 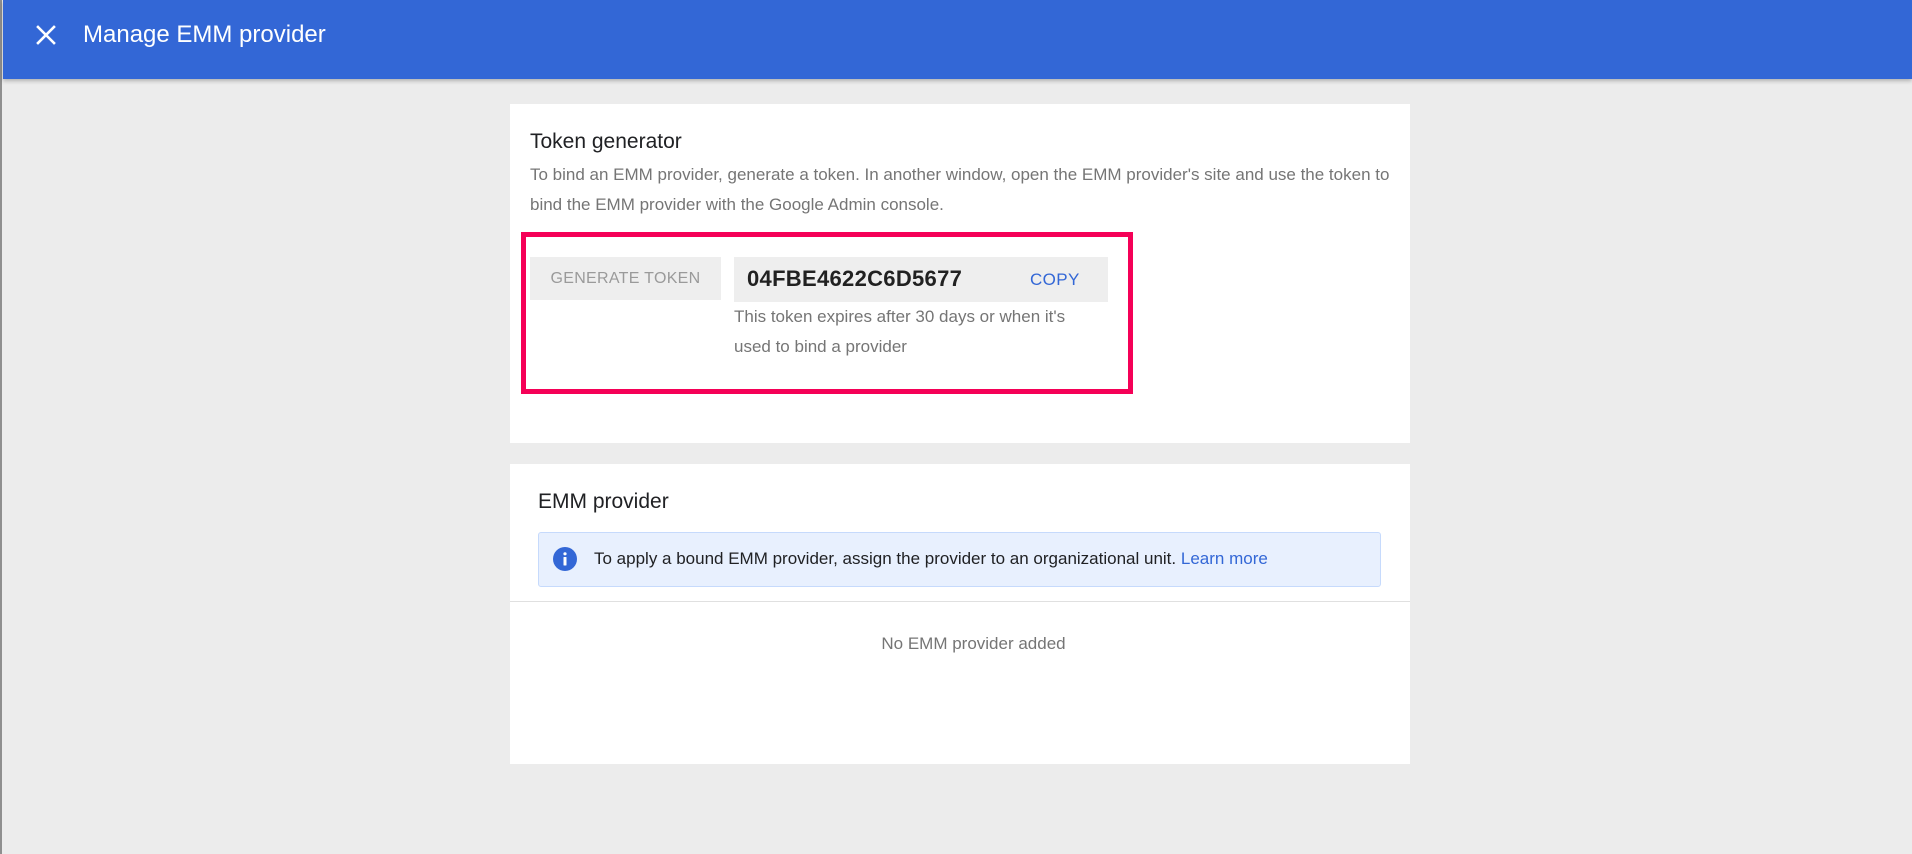 I want to click on close-icon, so click(x=46, y=35).